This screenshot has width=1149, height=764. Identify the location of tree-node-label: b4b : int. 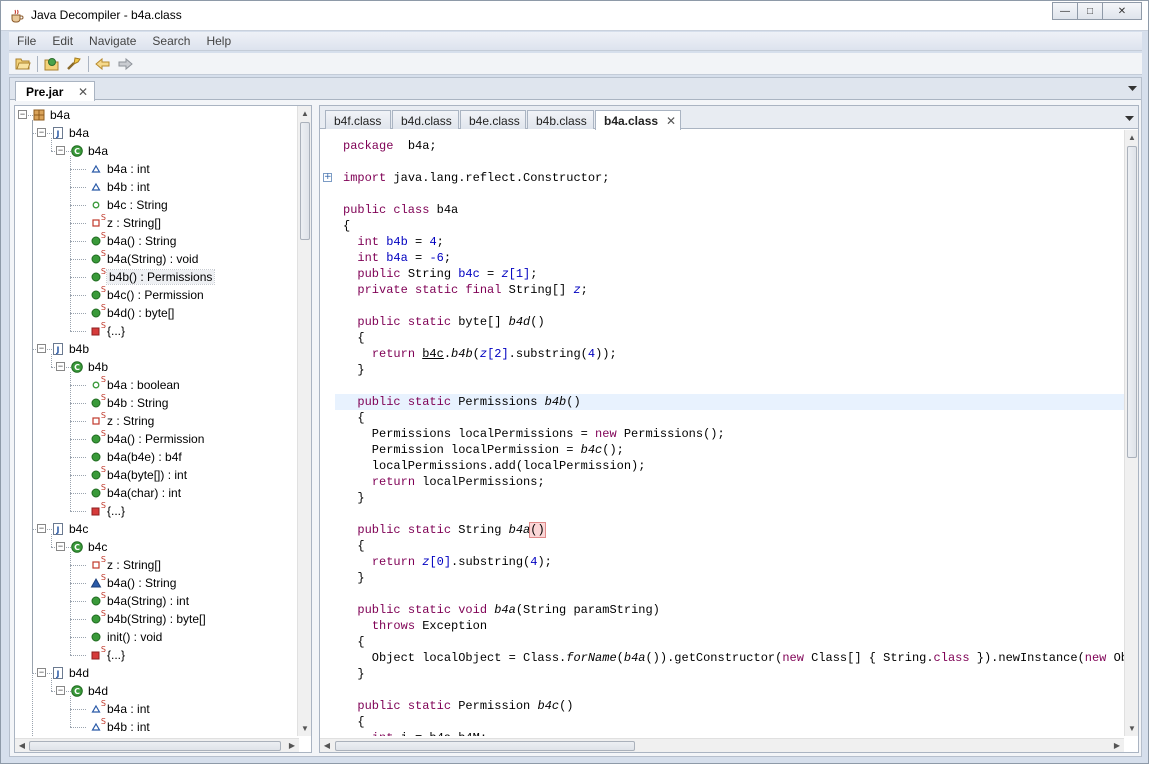
(128, 187).